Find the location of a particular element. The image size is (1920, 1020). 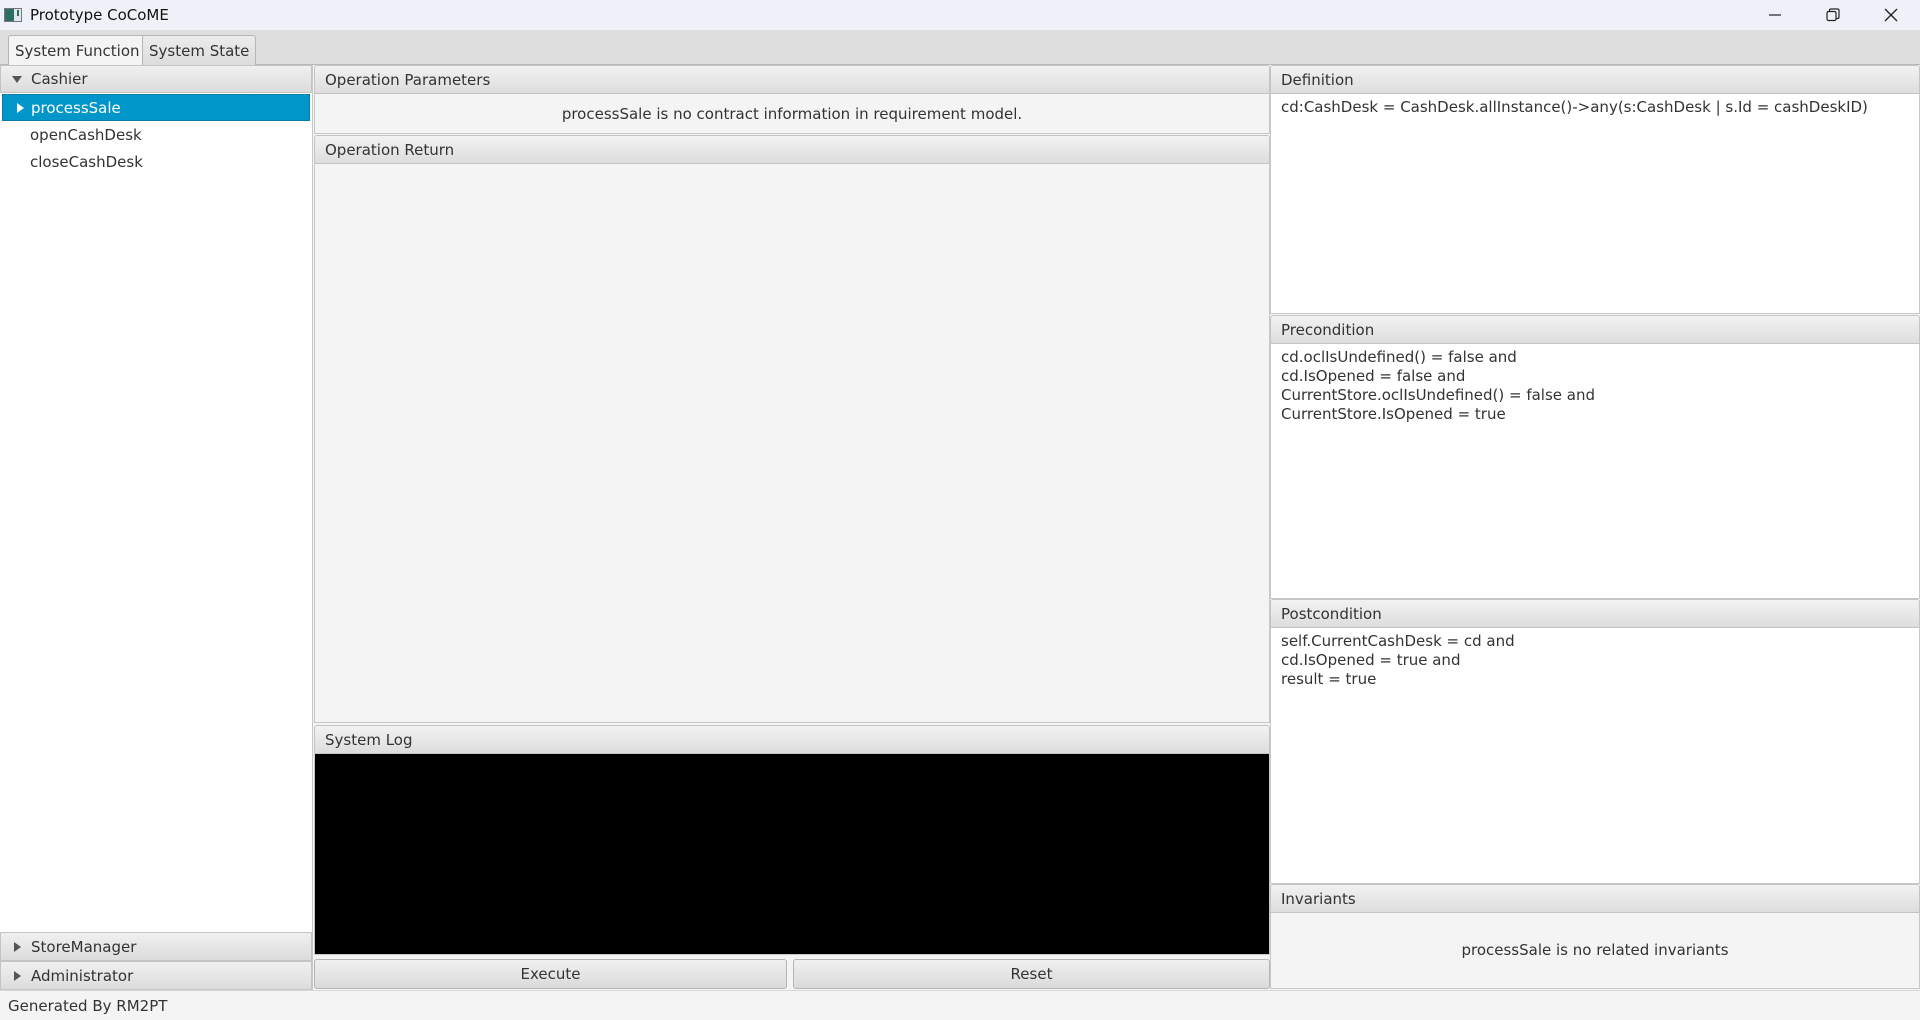

accordion-header-cashier: Cashier is located at coordinates (156, 79).